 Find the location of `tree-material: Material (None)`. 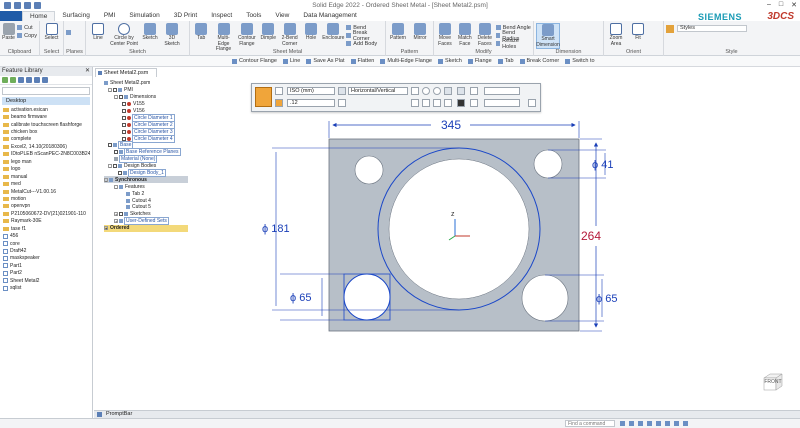

tree-material: Material (None) is located at coordinates (146, 159).